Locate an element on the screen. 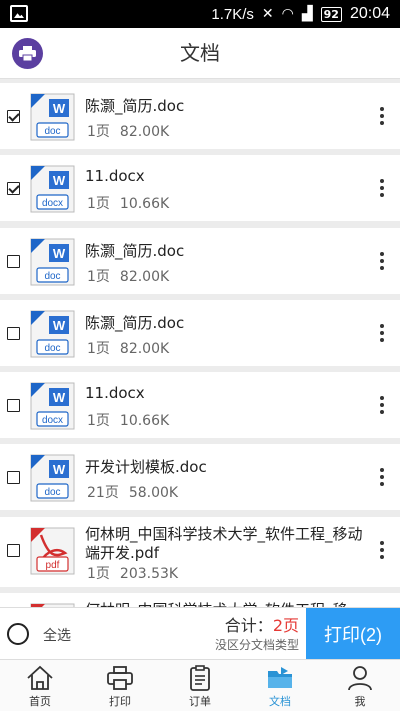  tab-label: 我 is located at coordinates (360, 701).